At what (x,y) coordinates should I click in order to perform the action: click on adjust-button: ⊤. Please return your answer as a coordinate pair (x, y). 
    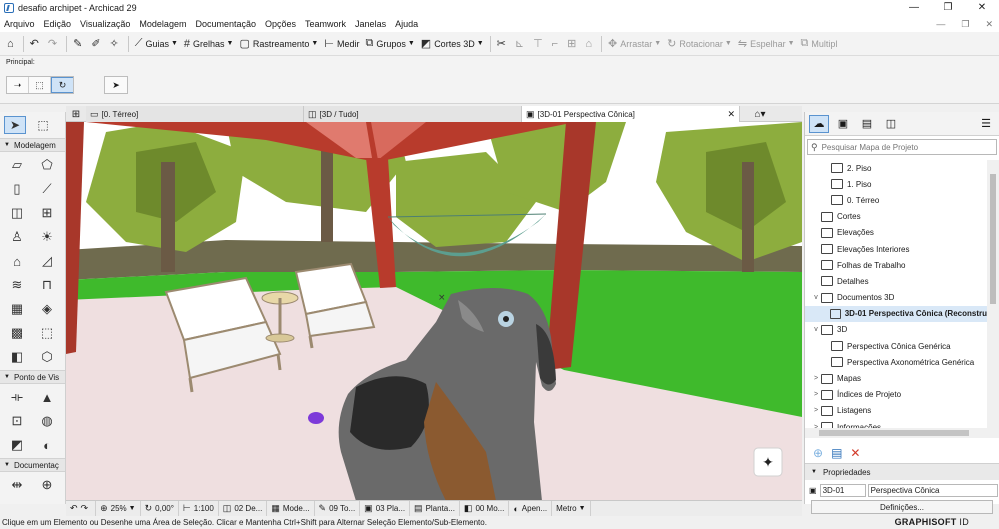
    Looking at the image, I should click on (539, 44).